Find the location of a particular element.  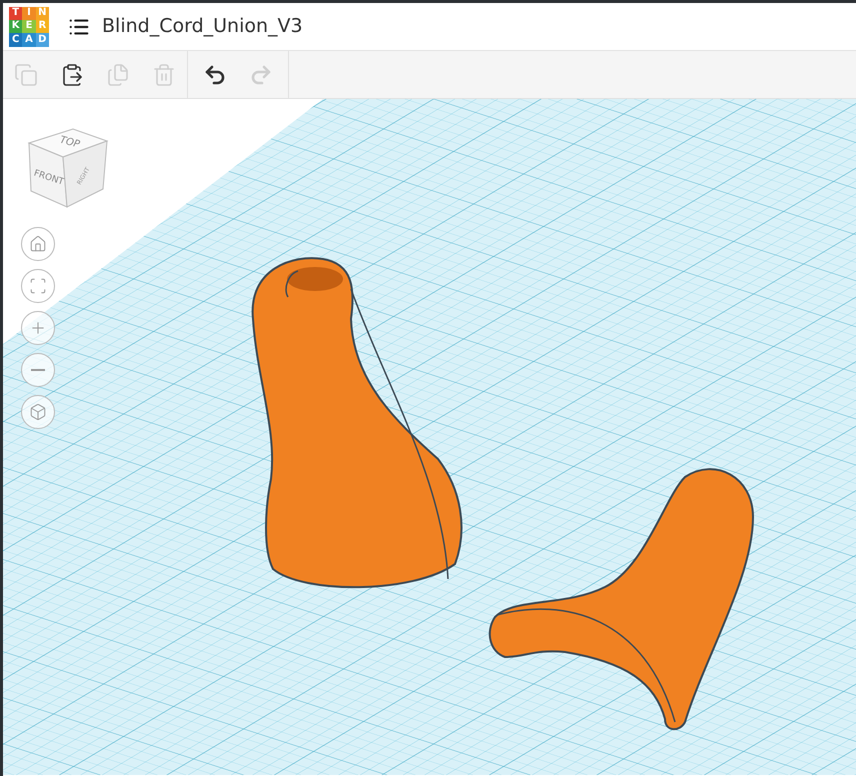

projection-icon is located at coordinates (38, 412).